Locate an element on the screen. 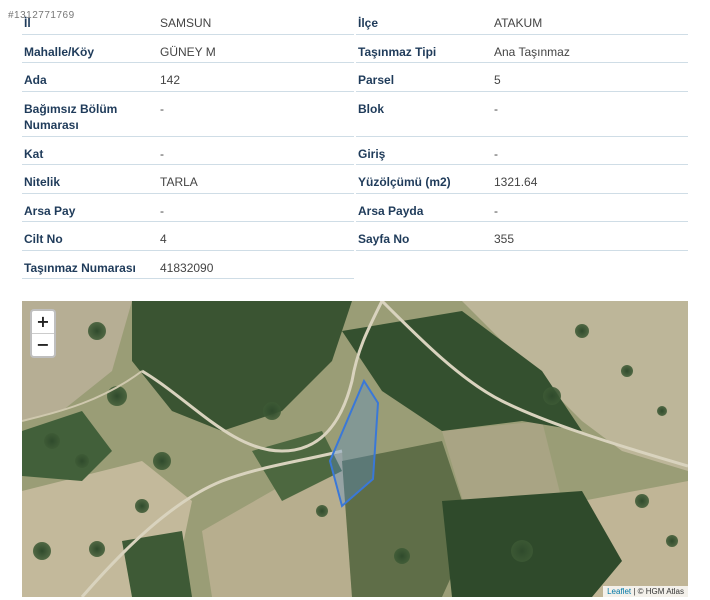  info-row-ilce: İlçe ATAKUM is located at coordinates (522, 20).